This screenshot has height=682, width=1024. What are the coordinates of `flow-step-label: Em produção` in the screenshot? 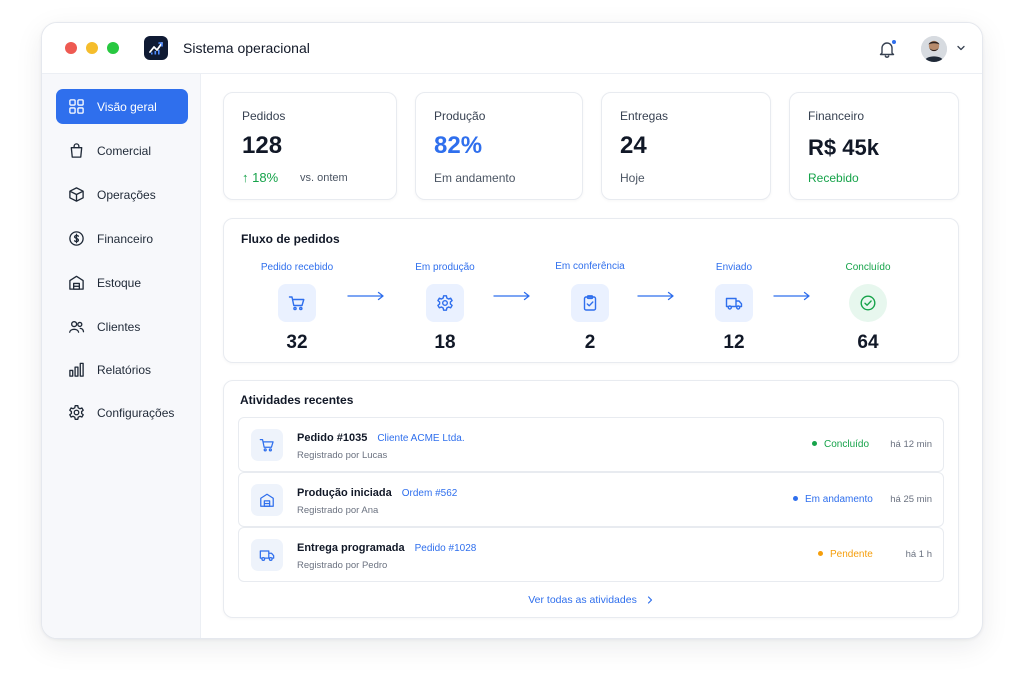 It's located at (445, 267).